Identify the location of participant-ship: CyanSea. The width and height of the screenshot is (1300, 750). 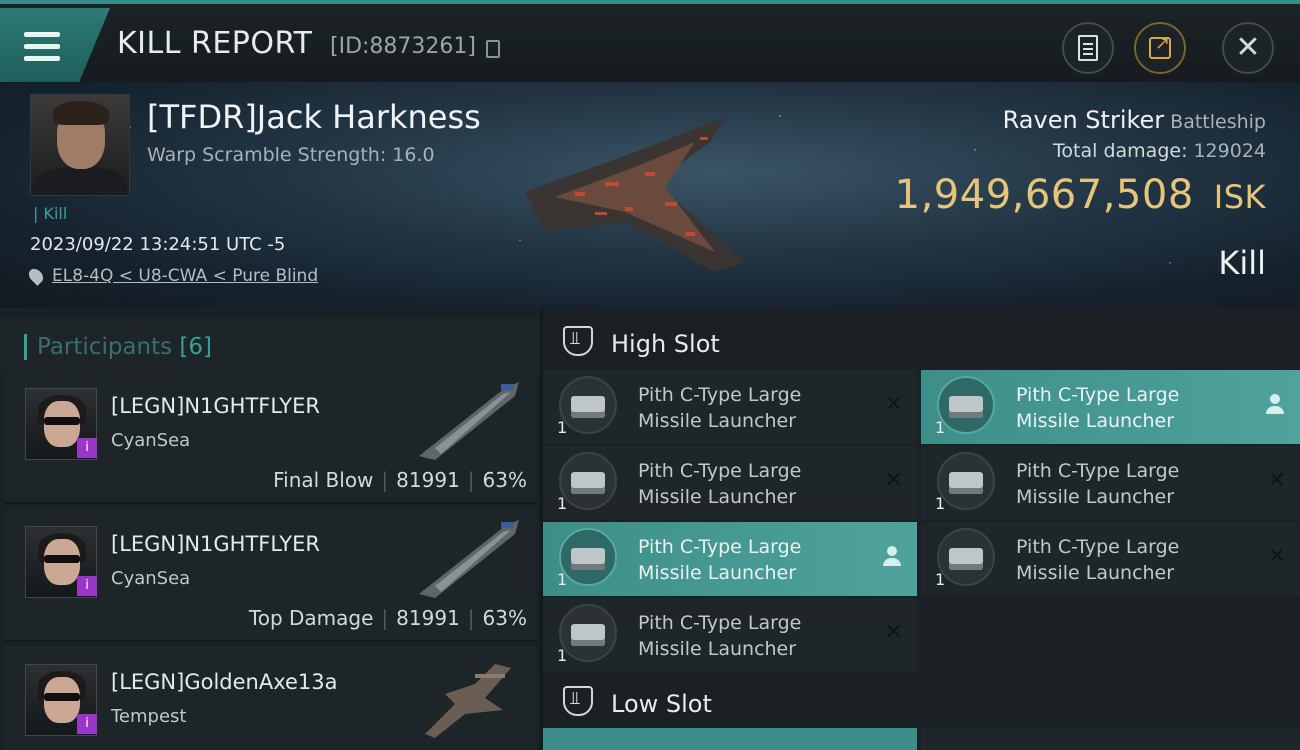
(151, 440).